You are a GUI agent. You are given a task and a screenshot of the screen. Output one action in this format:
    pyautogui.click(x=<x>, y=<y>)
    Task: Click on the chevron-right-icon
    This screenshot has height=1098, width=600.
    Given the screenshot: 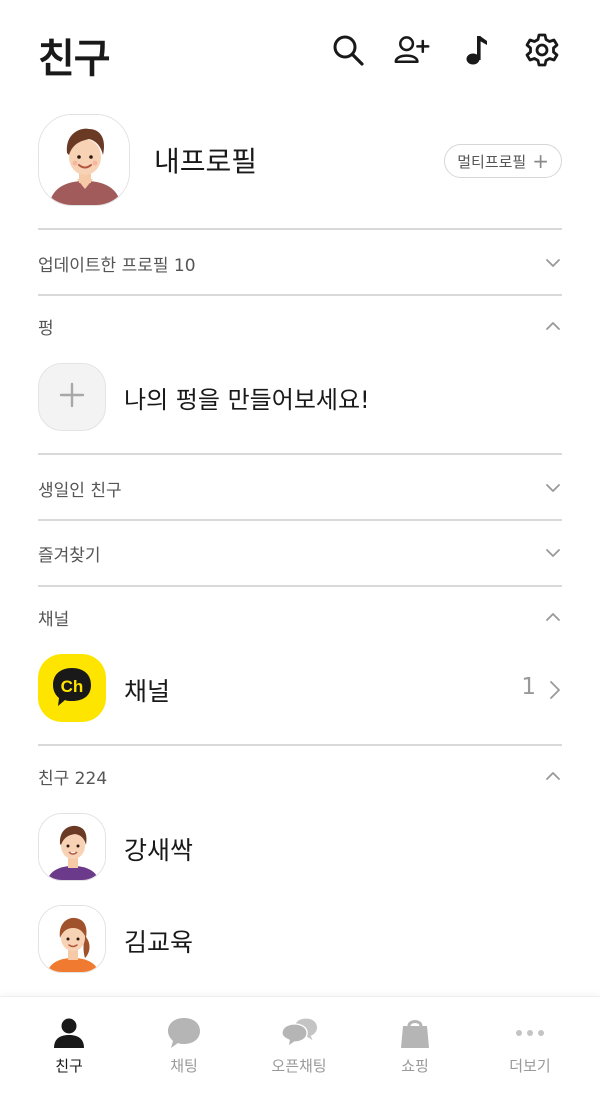 What is the action you would take?
    pyautogui.click(x=555, y=692)
    